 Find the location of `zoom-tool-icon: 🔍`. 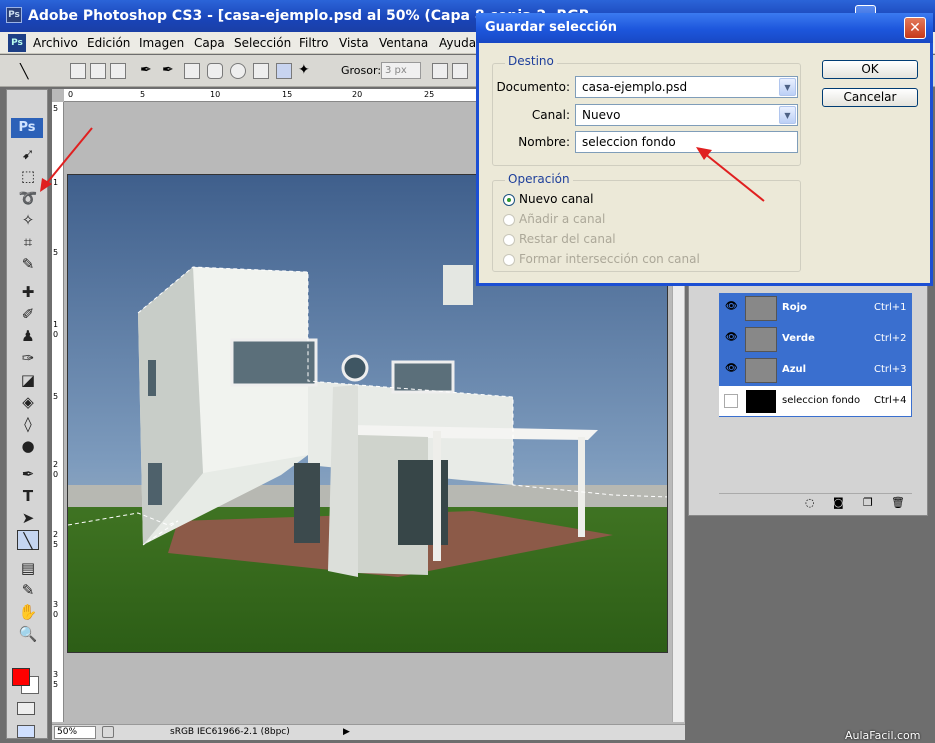

zoom-tool-icon: 🔍 is located at coordinates (28, 634).